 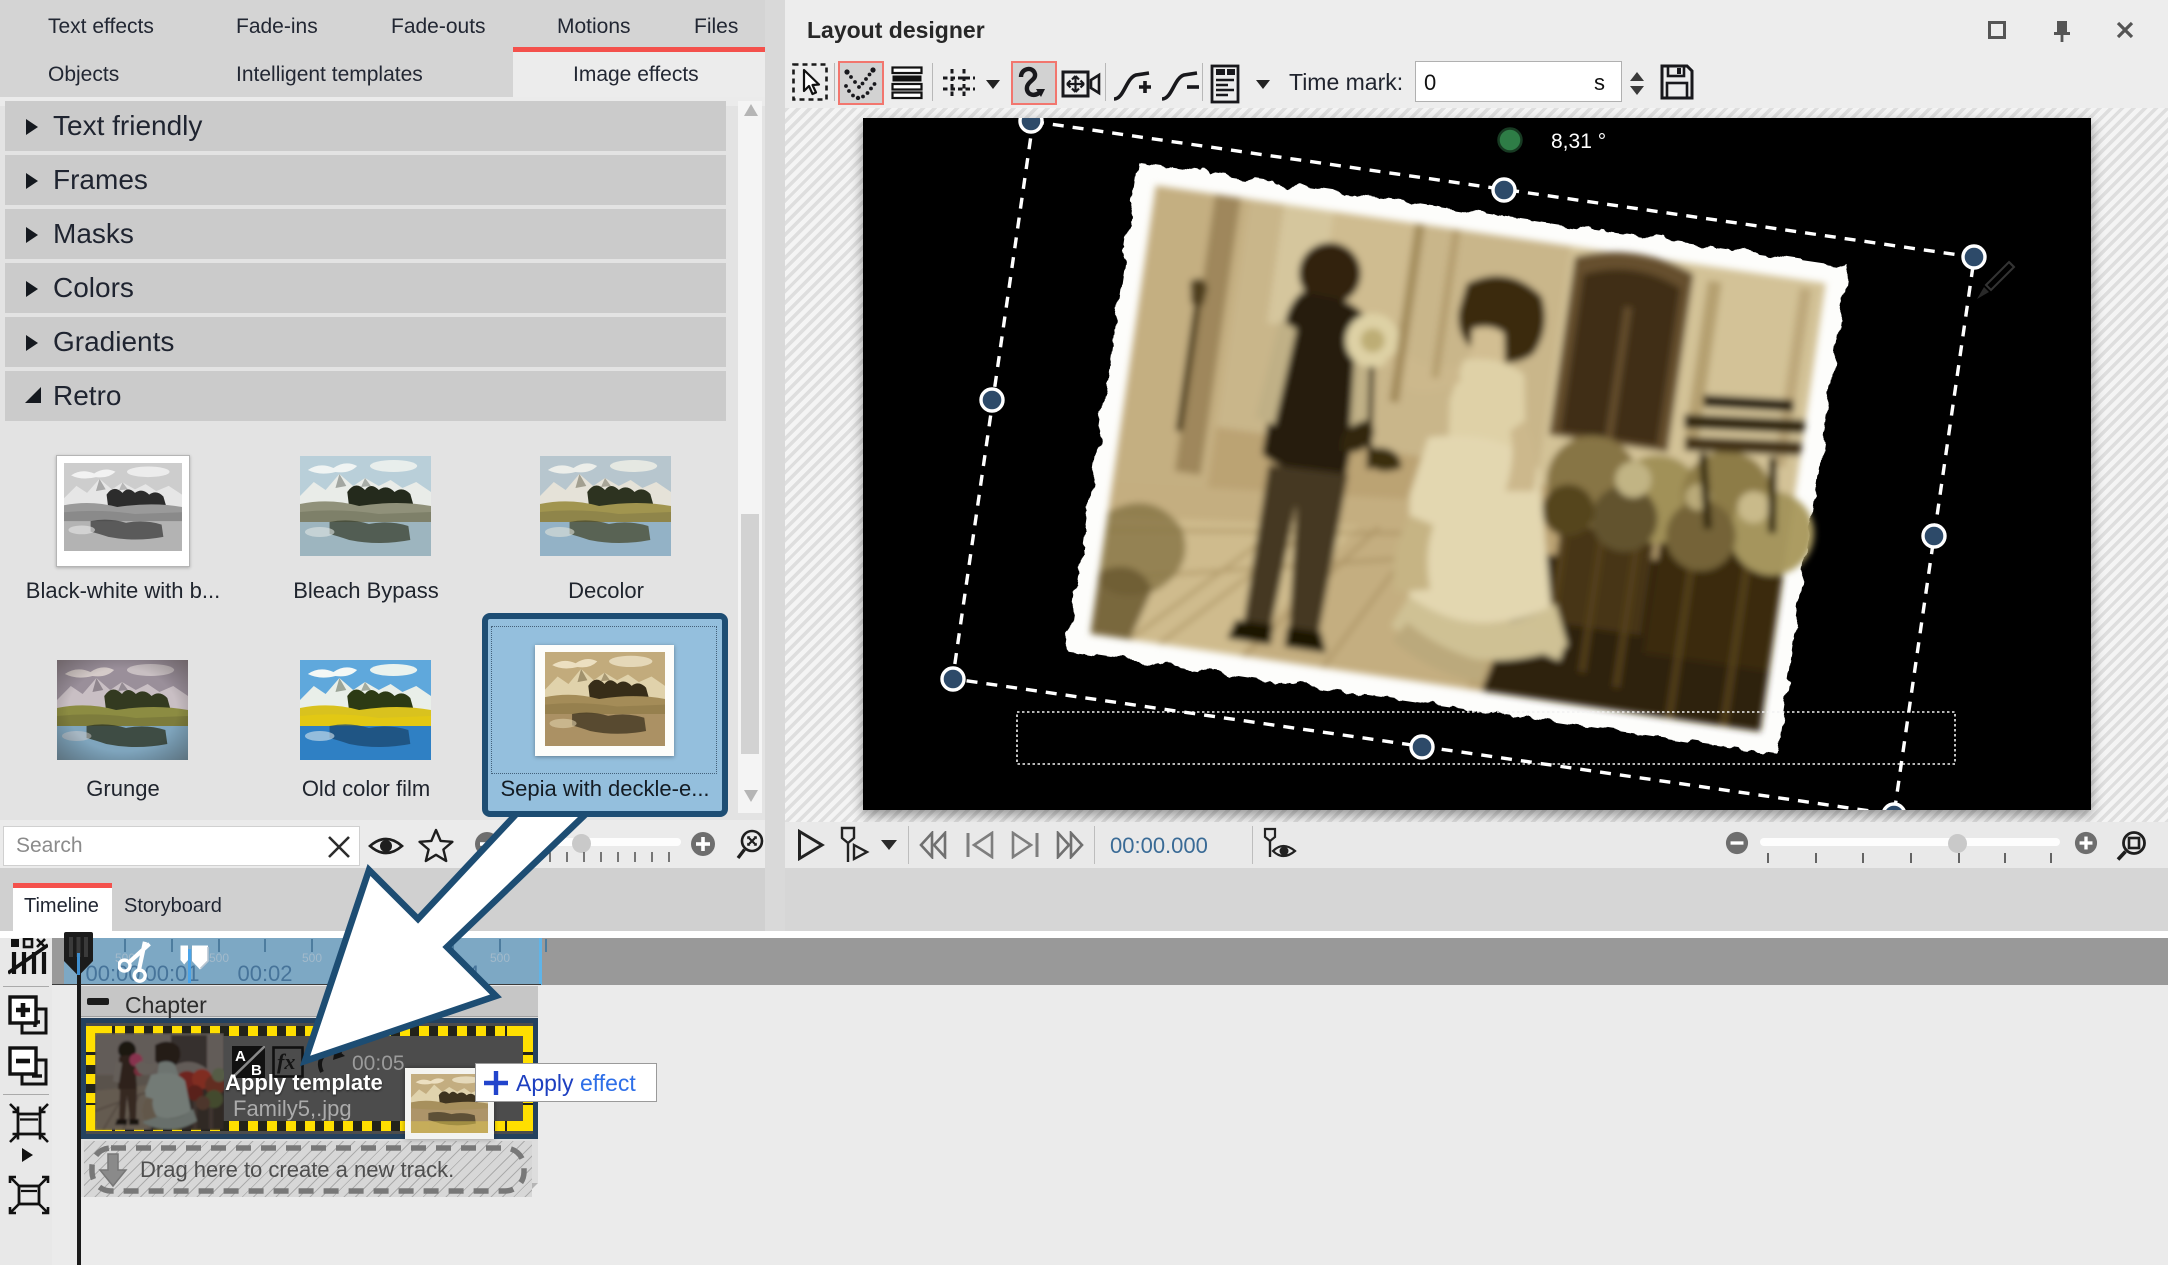 I want to click on svg-text: 8,31 °, so click(x=1578, y=141).